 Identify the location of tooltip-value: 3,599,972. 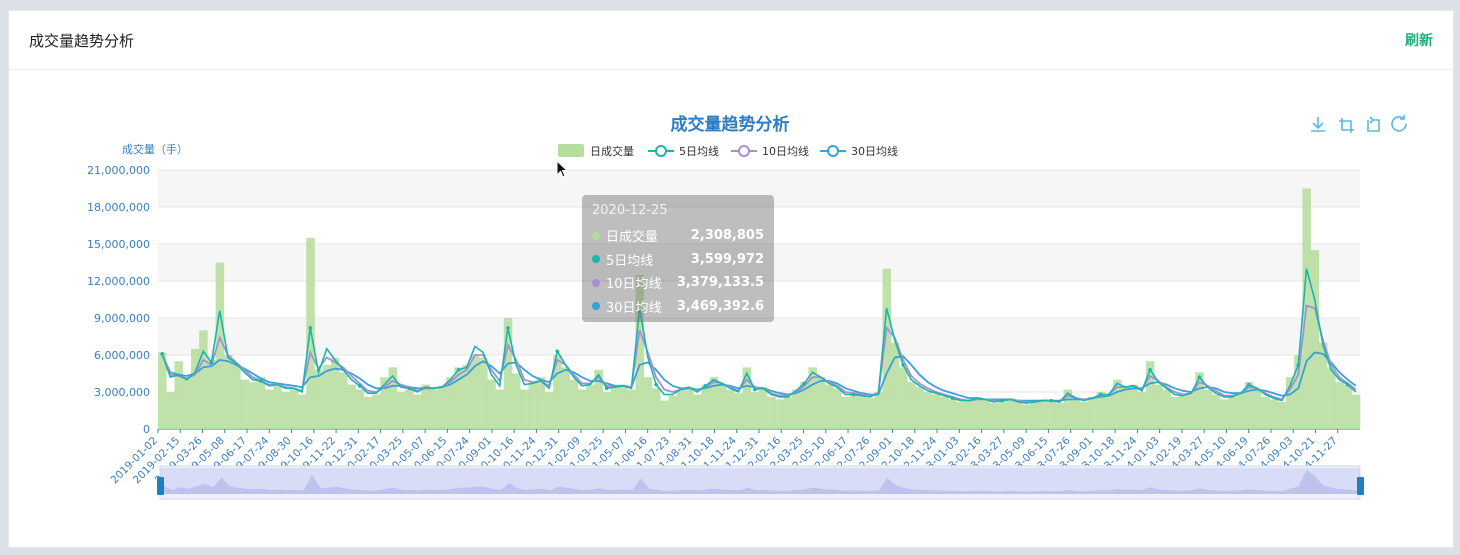
(727, 259).